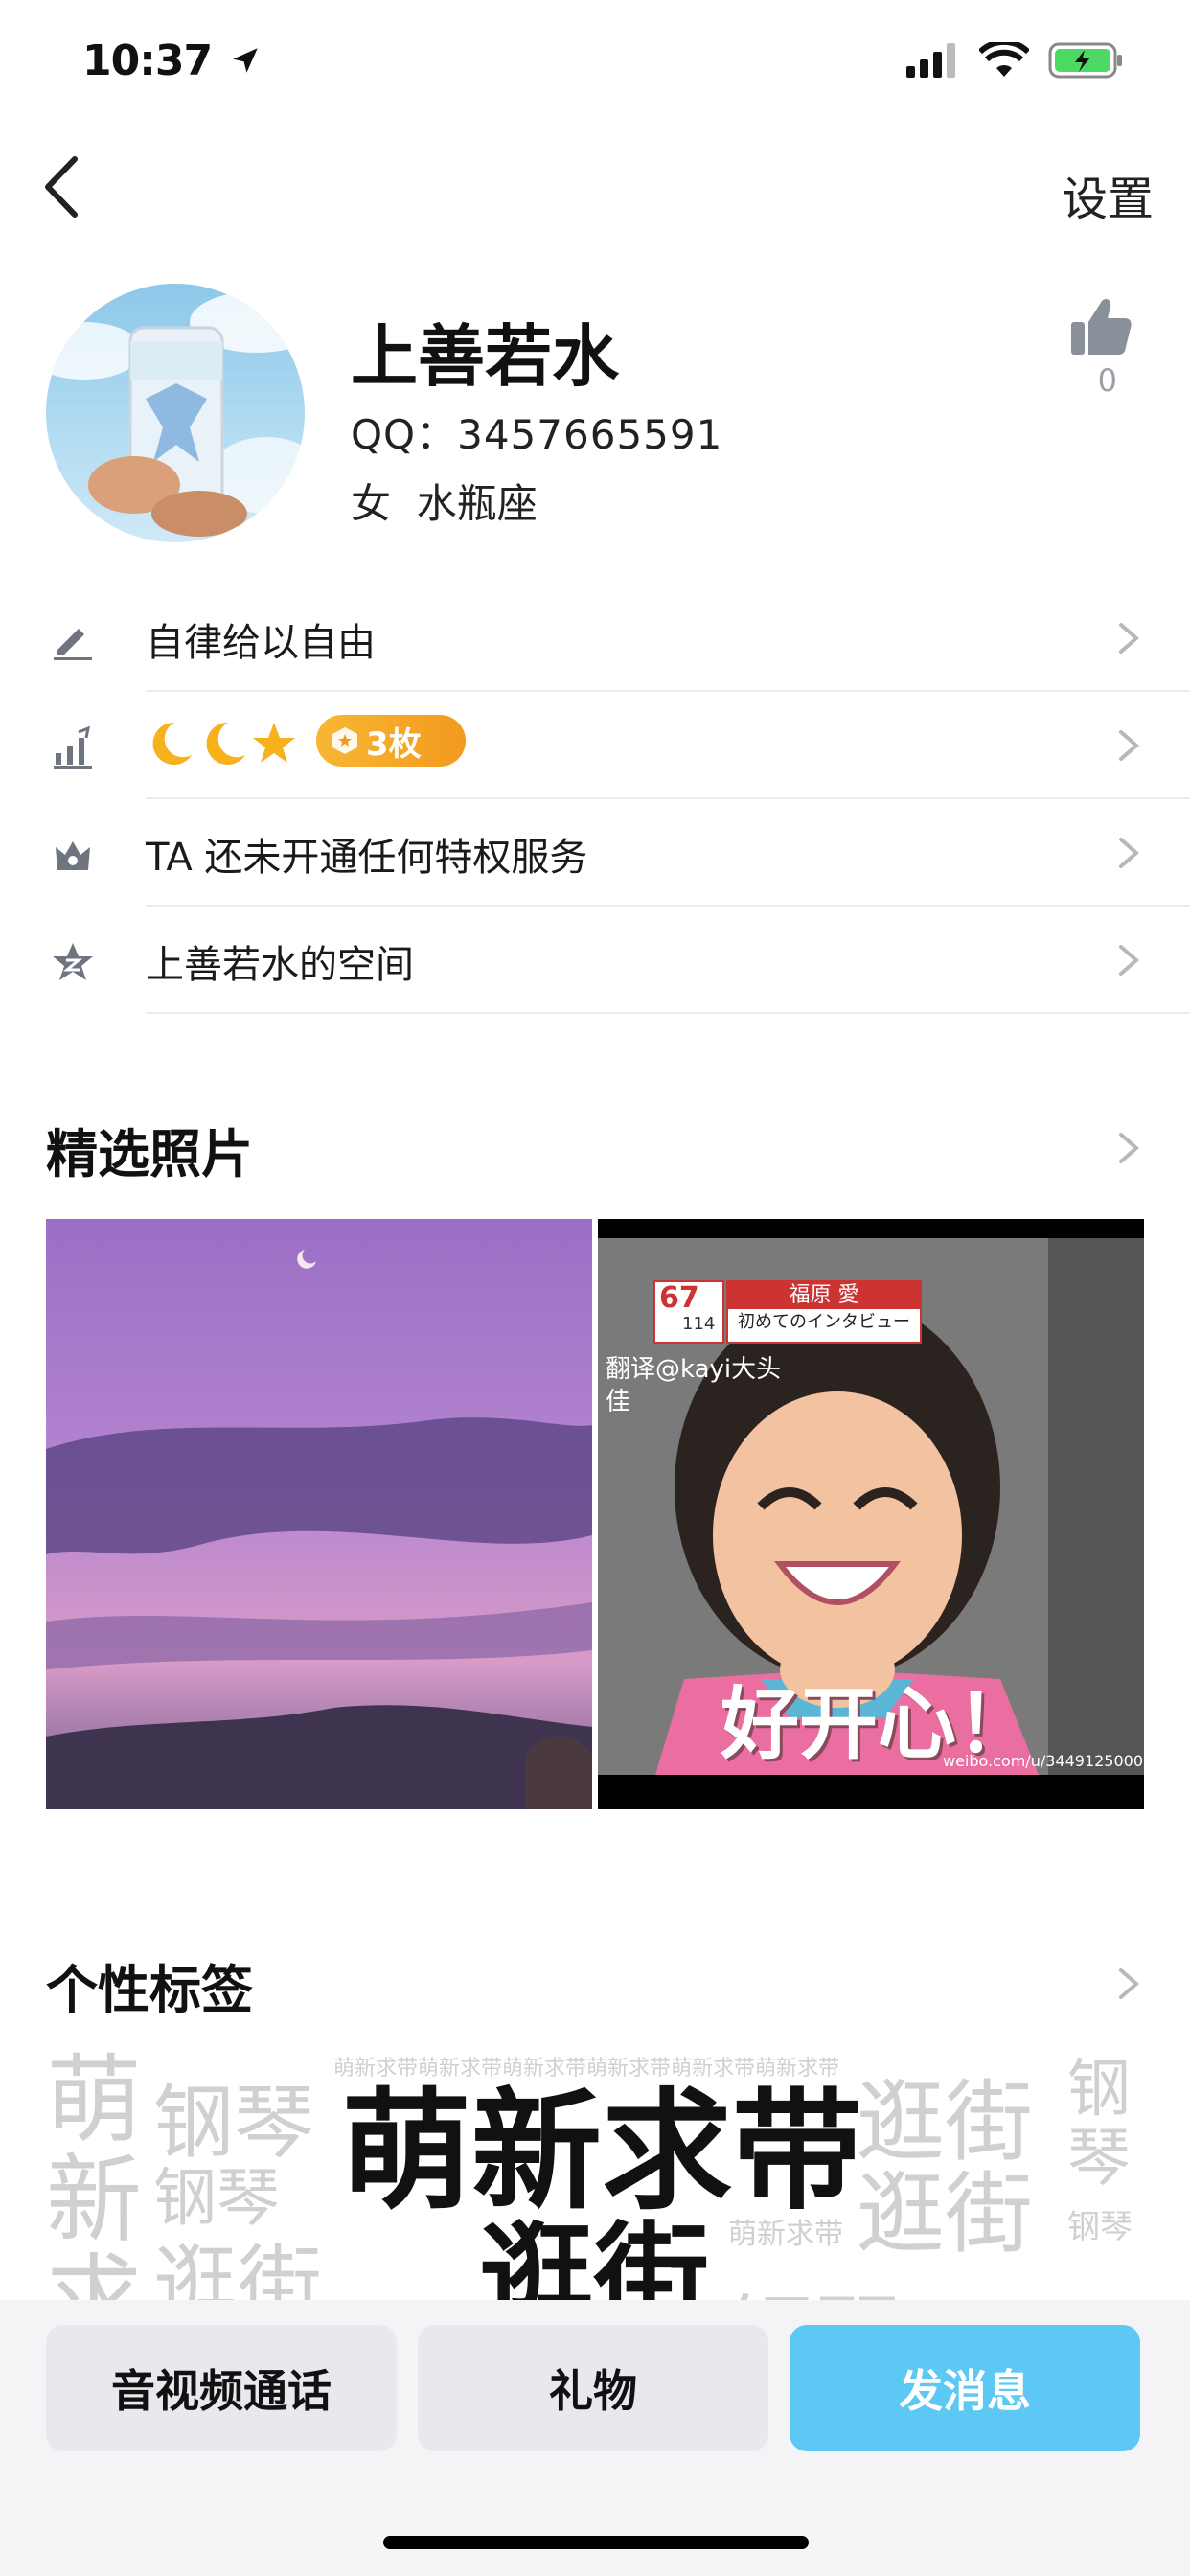  I want to click on hex-star-icon, so click(344, 740).